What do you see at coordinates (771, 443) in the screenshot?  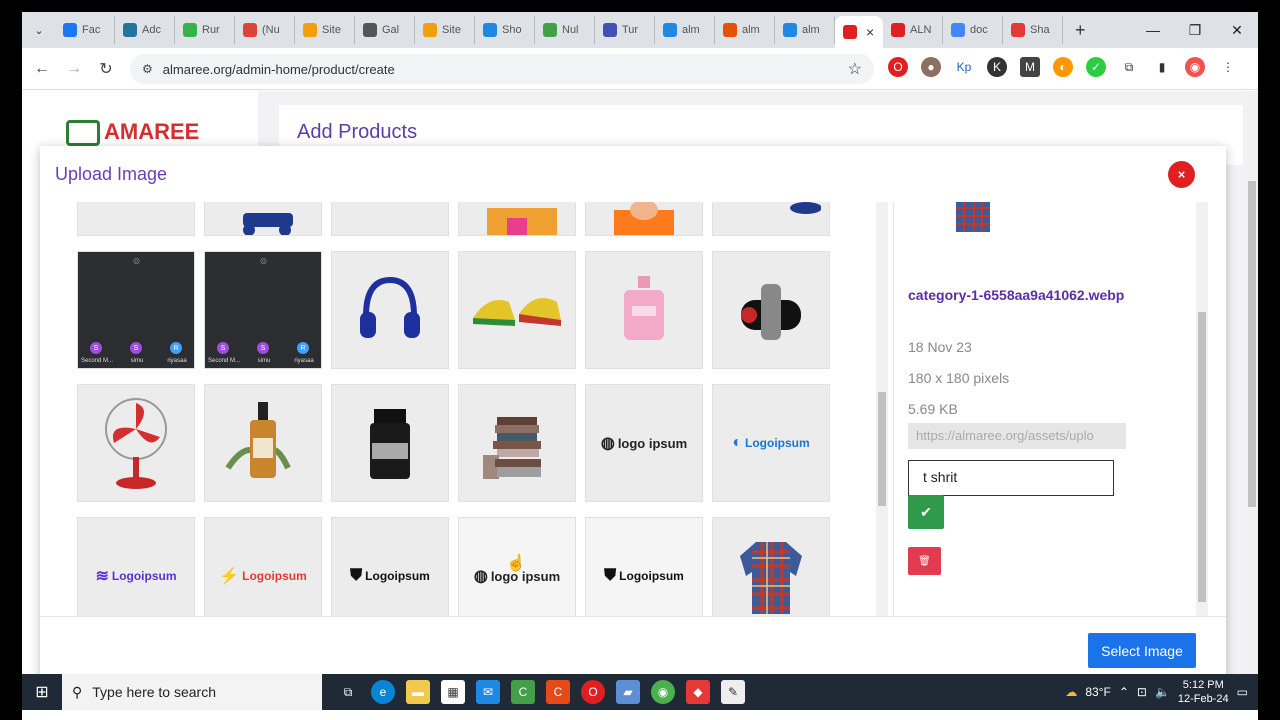 I see `logoipsum-blue-icon: ◐ Logoipsum` at bounding box center [771, 443].